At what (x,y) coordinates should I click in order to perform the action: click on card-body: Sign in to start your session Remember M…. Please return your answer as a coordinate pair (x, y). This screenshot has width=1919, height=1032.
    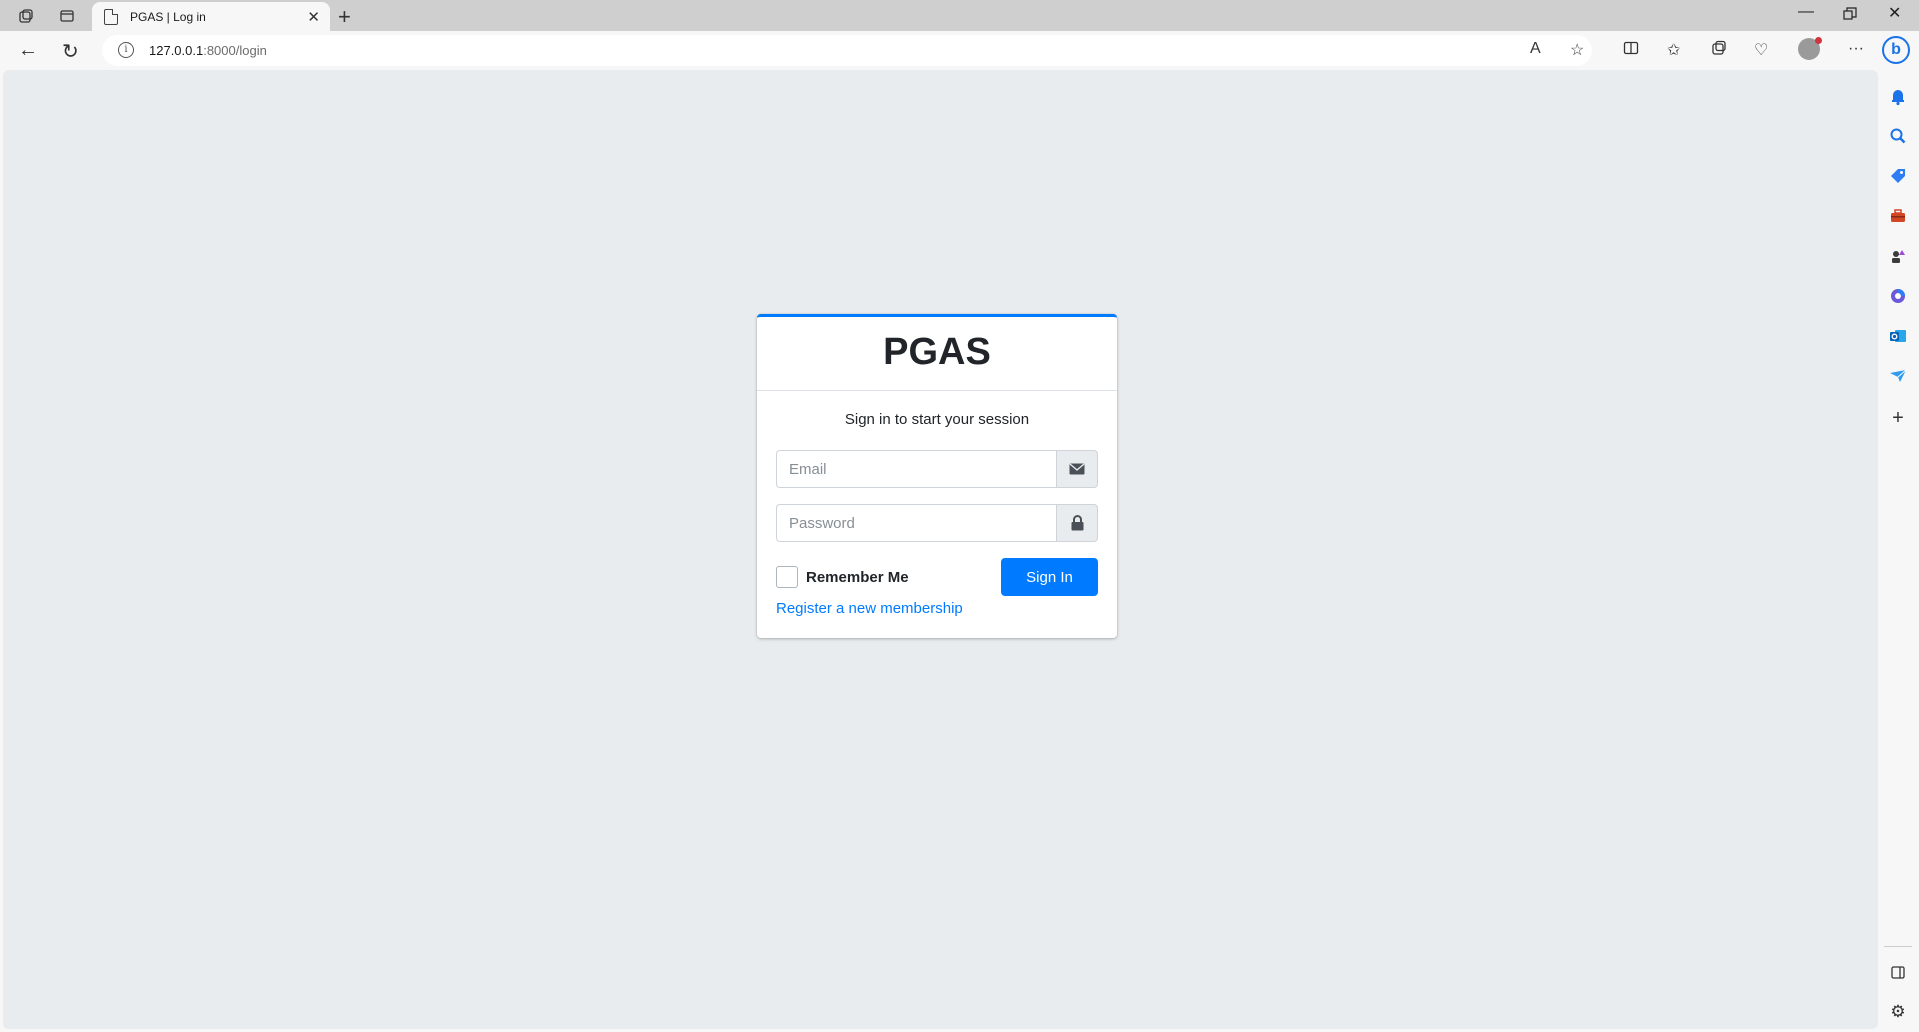
    Looking at the image, I should click on (937, 514).